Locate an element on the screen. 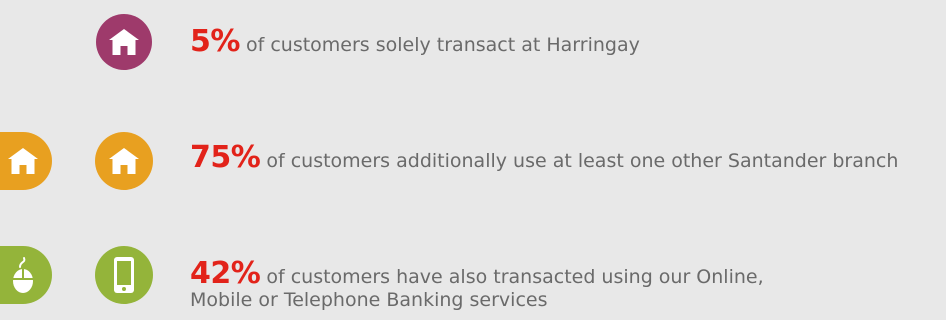 The image size is (946, 320). stat-percent: 5% is located at coordinates (215, 41).